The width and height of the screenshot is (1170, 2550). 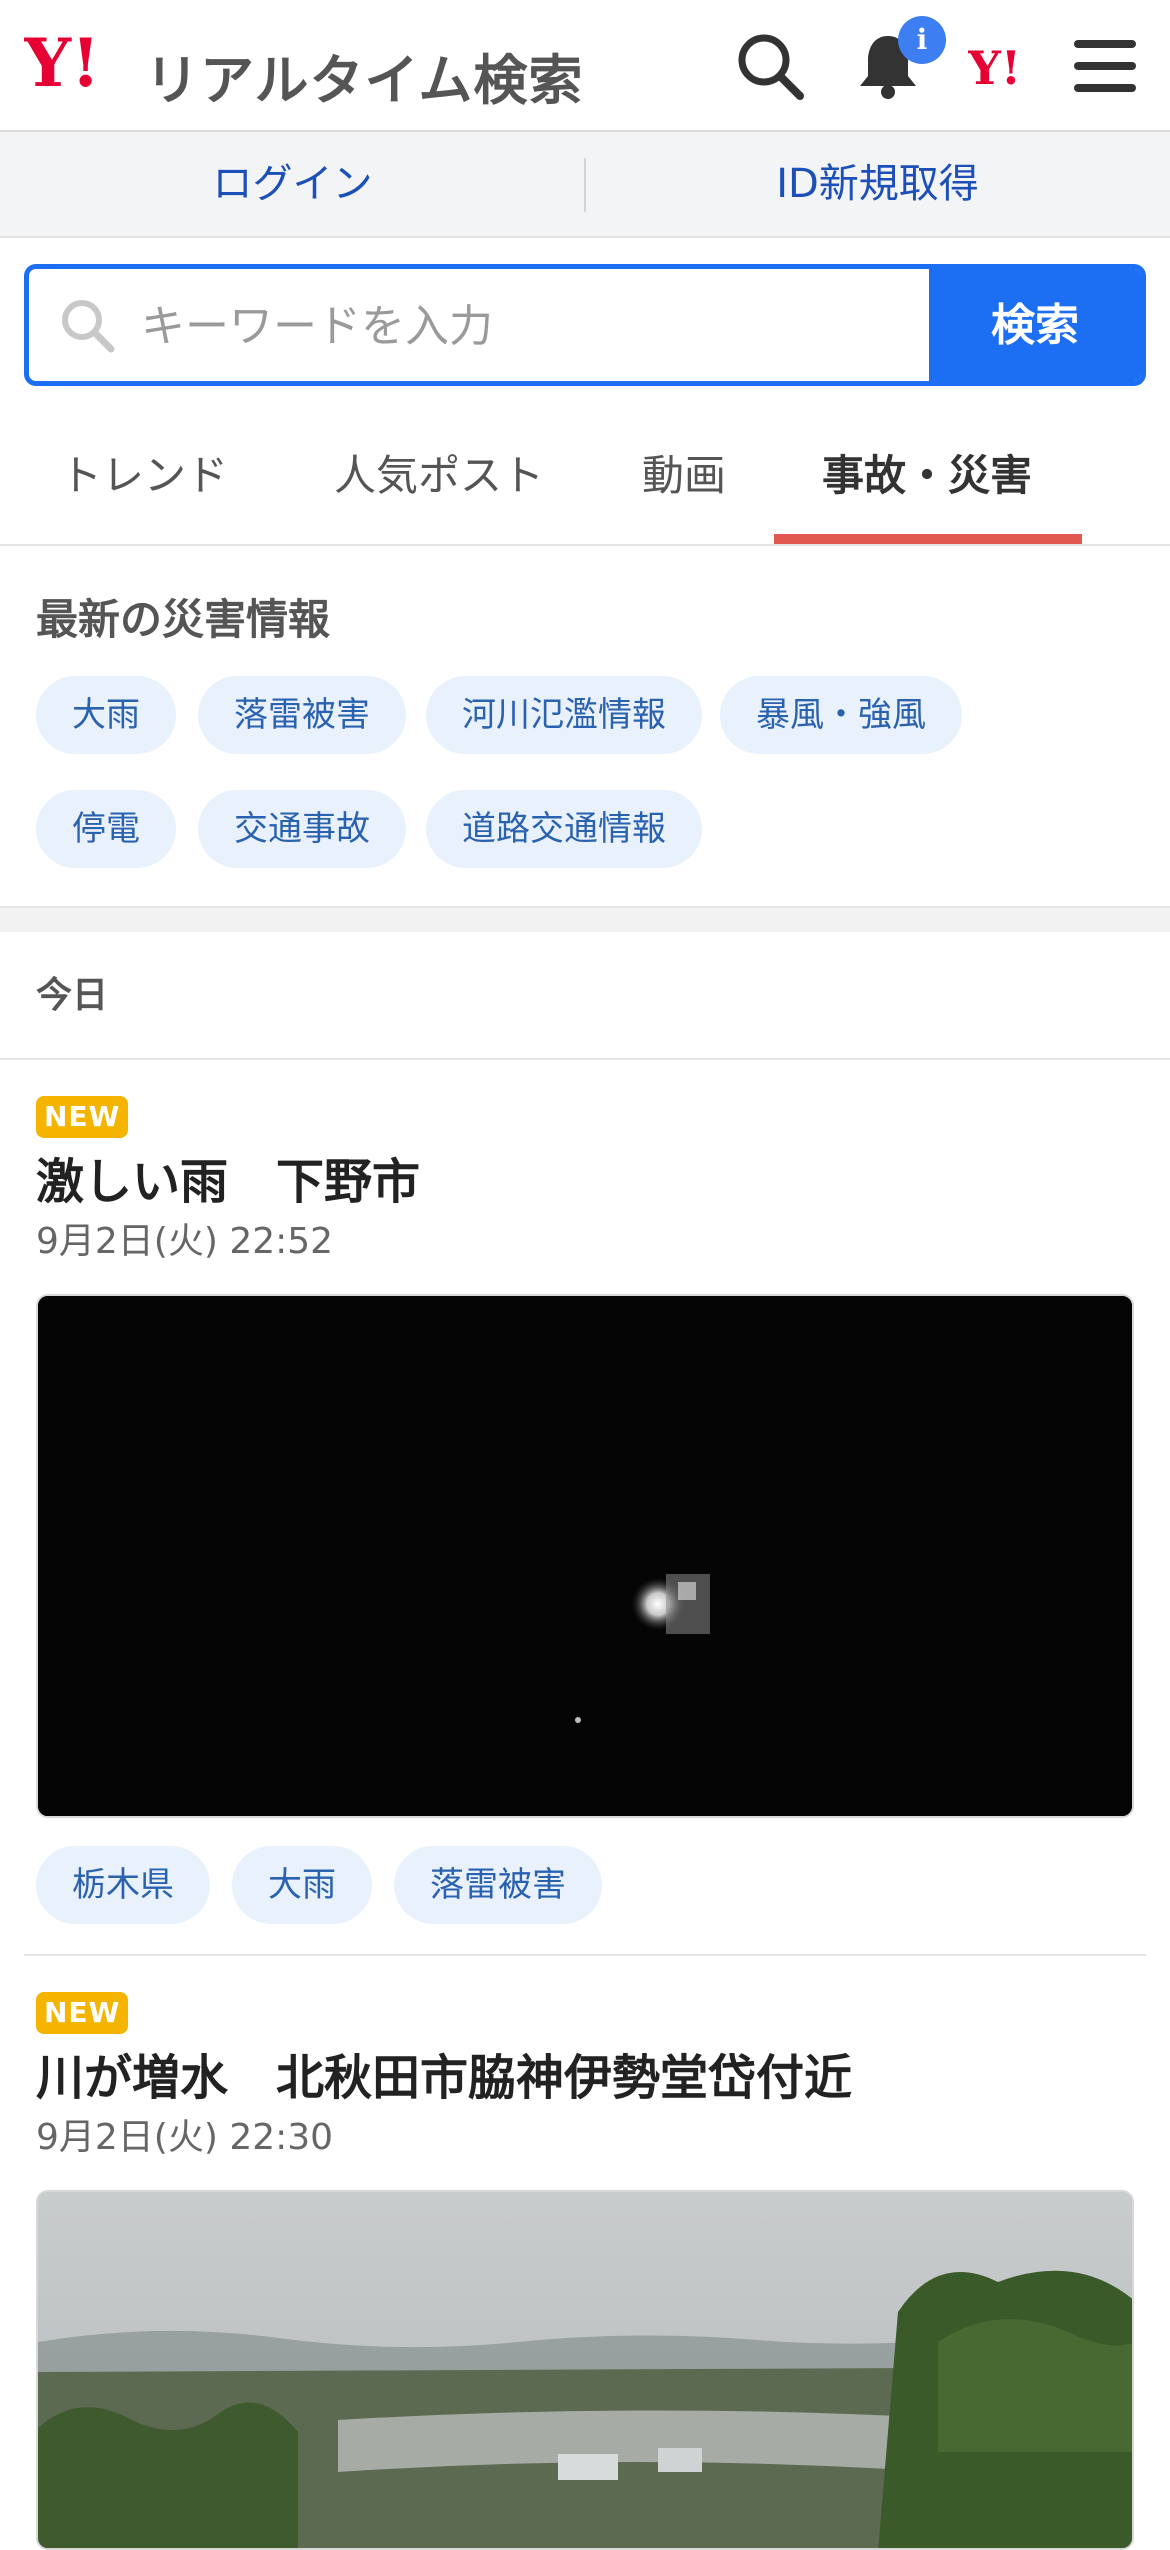 What do you see at coordinates (585, 479) in the screenshot?
I see `tab-bar: トレンド 人気ポスト 動画 事故・災害` at bounding box center [585, 479].